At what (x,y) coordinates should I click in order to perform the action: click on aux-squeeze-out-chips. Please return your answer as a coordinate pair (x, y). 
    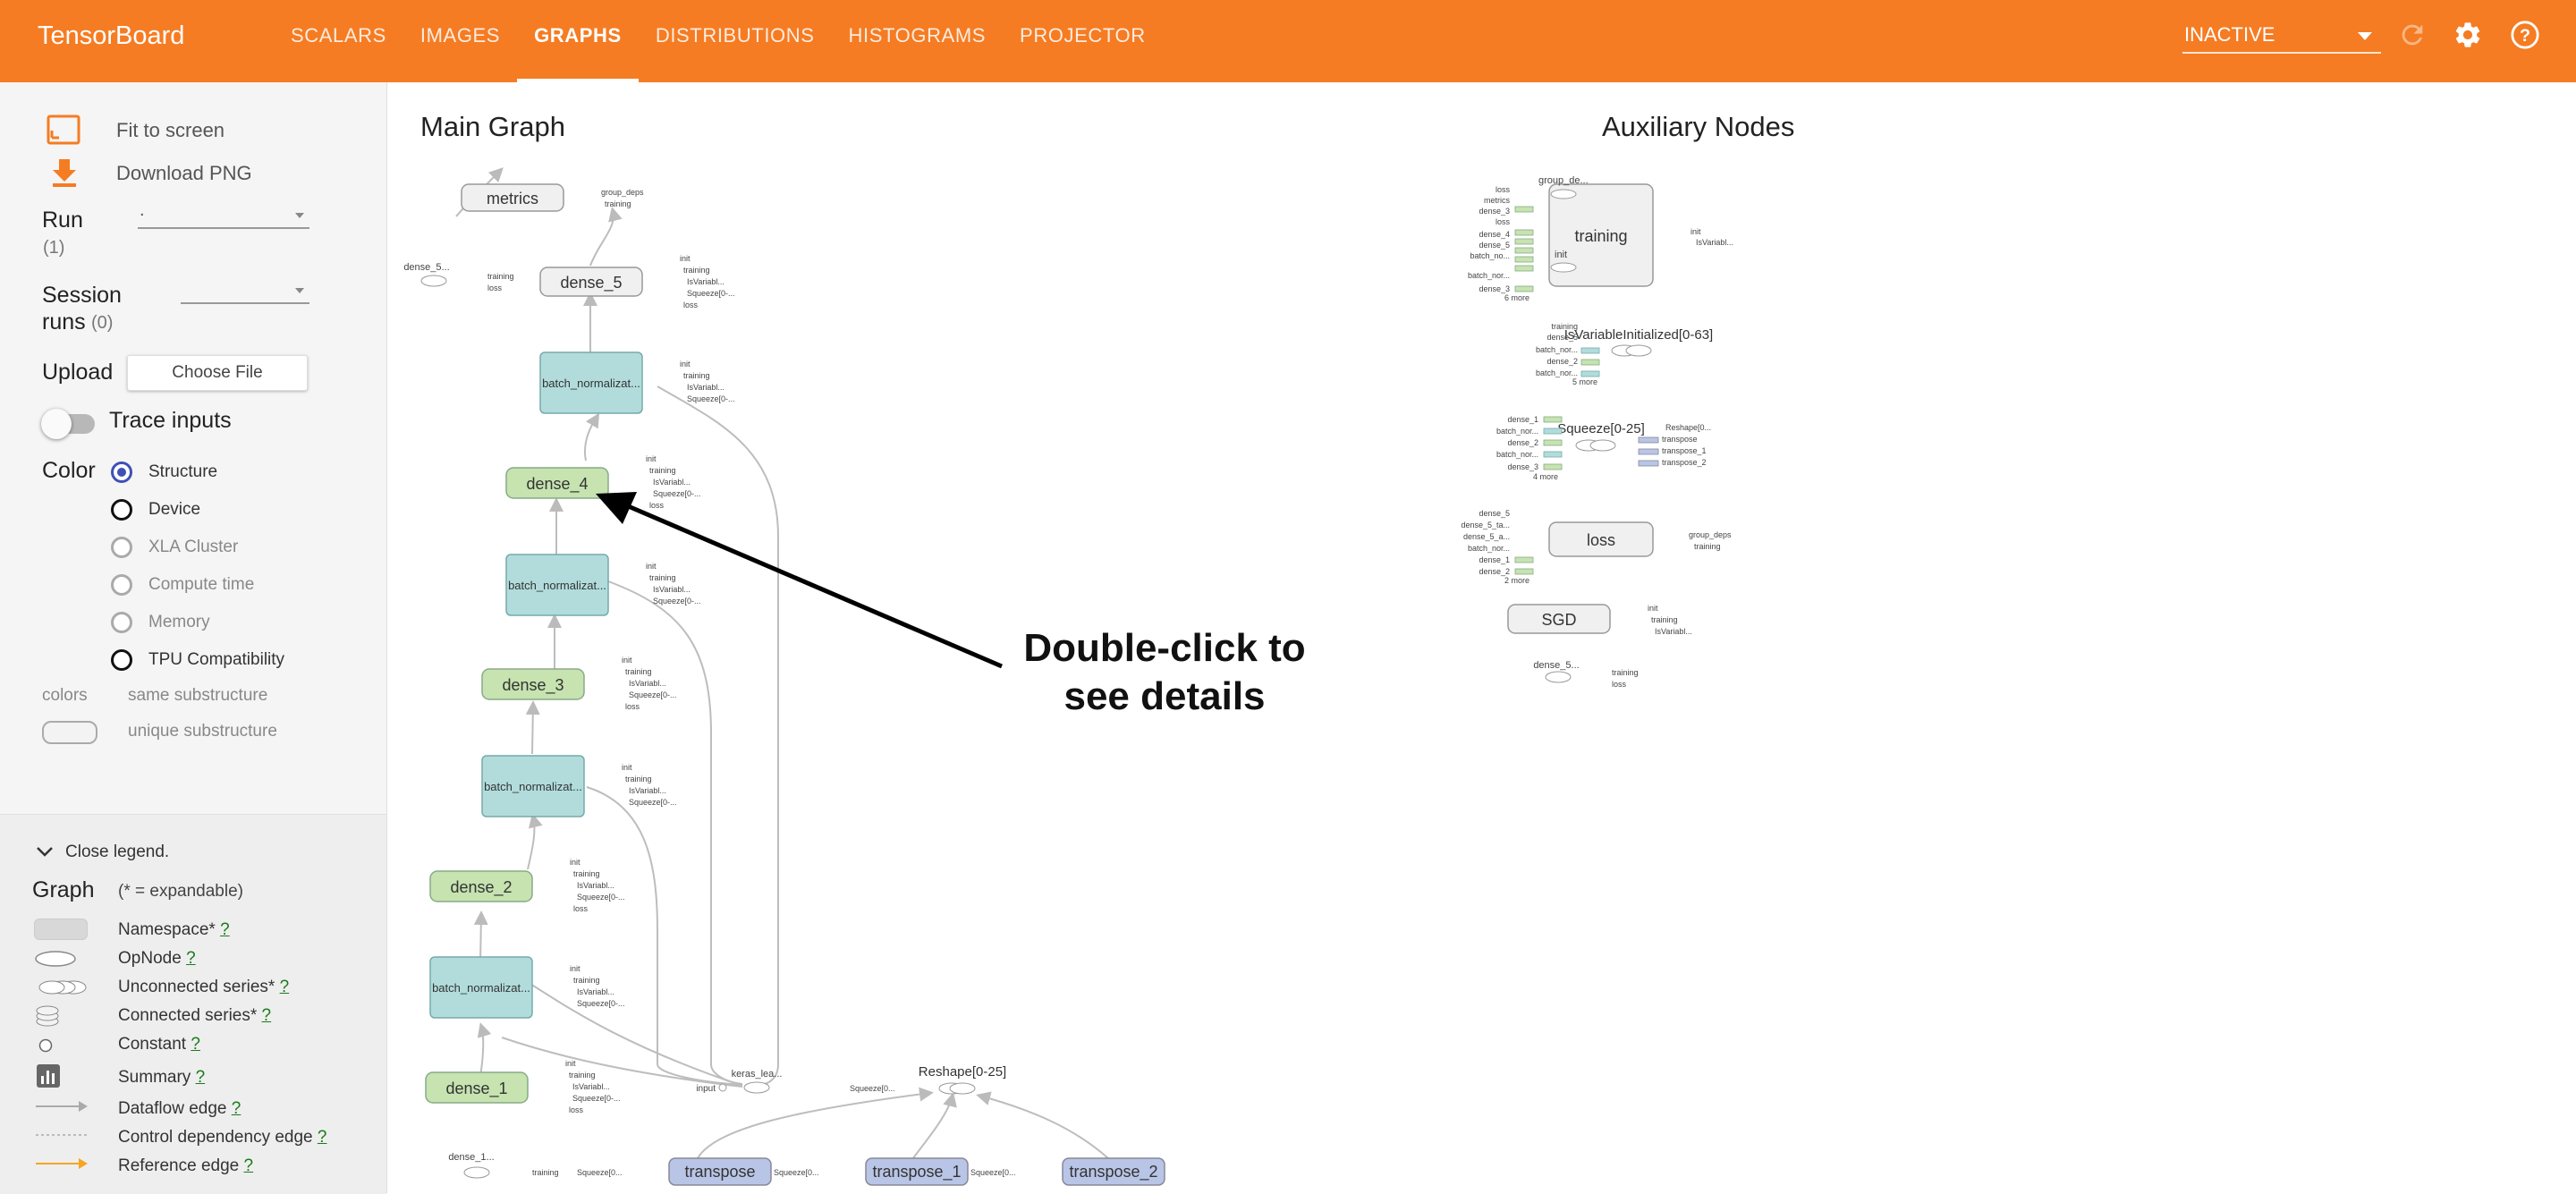
    Looking at the image, I should click on (1648, 451).